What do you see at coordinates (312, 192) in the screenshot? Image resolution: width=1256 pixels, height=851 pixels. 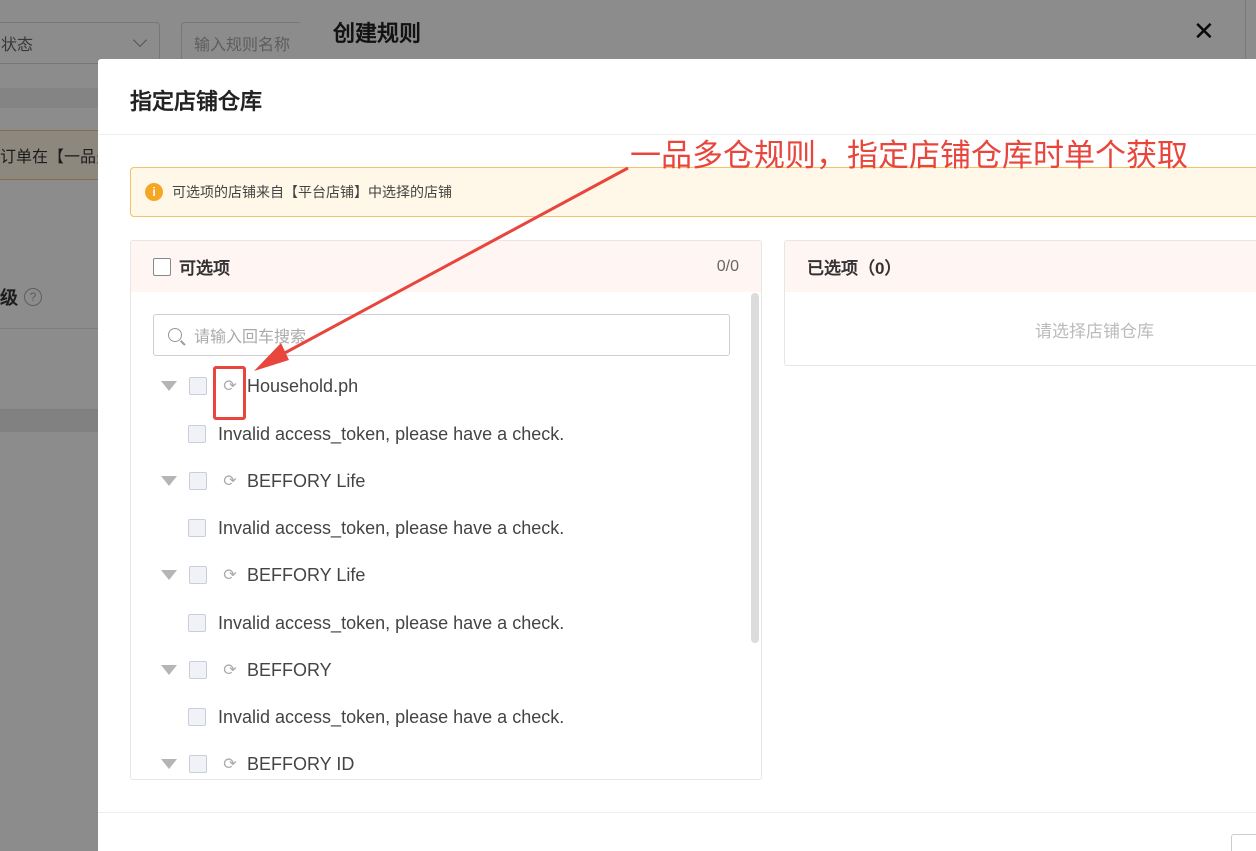 I see `info-alert-text: 可选项的店铺来自【平台店铺】中选择的店铺` at bounding box center [312, 192].